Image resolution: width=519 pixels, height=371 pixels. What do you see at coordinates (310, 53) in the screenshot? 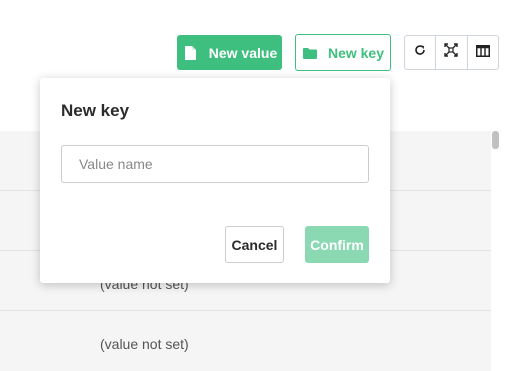
I see `folder-icon` at bounding box center [310, 53].